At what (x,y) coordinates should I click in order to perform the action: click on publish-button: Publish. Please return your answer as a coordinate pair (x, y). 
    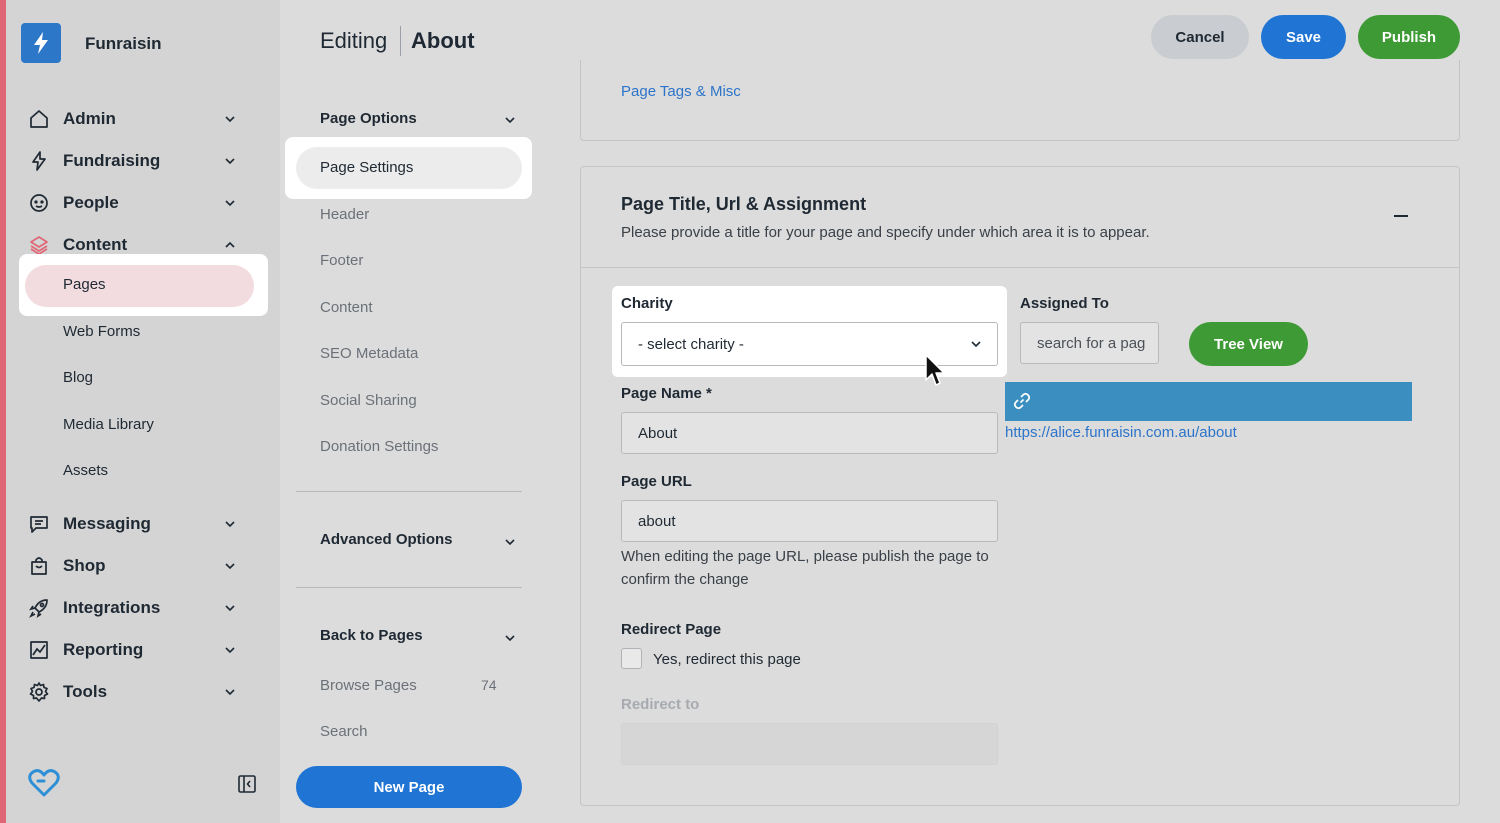
    Looking at the image, I should click on (1409, 37).